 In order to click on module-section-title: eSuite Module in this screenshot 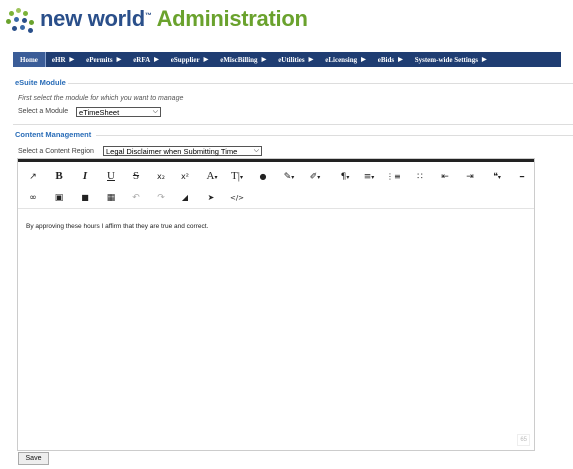, I will do `click(40, 82)`.